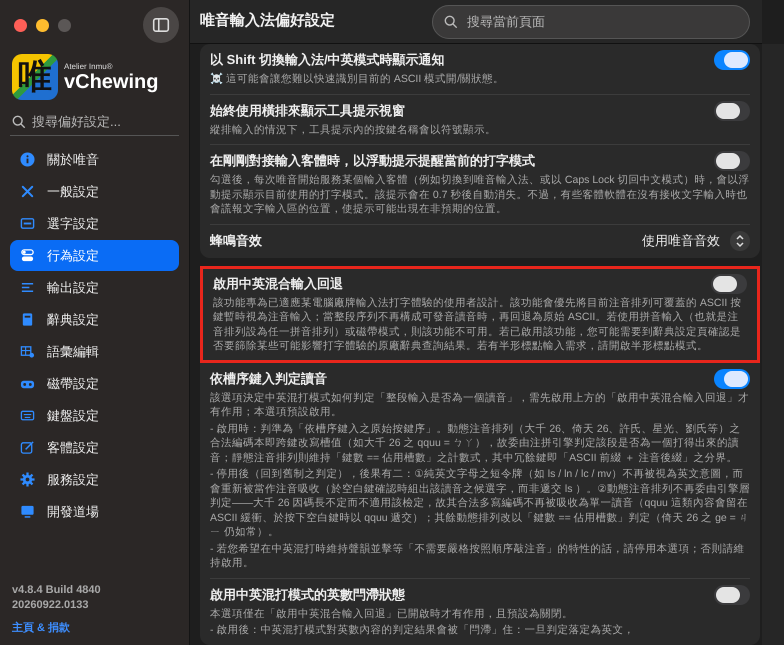 Image resolution: width=784 pixels, height=645 pixels. Describe the element at coordinates (423, 630) in the screenshot. I see `setting-description: - 啟用後：中英混打模式對英數內容的判定結果會被「閂滯」住：一旦判定落定為英文，` at that location.